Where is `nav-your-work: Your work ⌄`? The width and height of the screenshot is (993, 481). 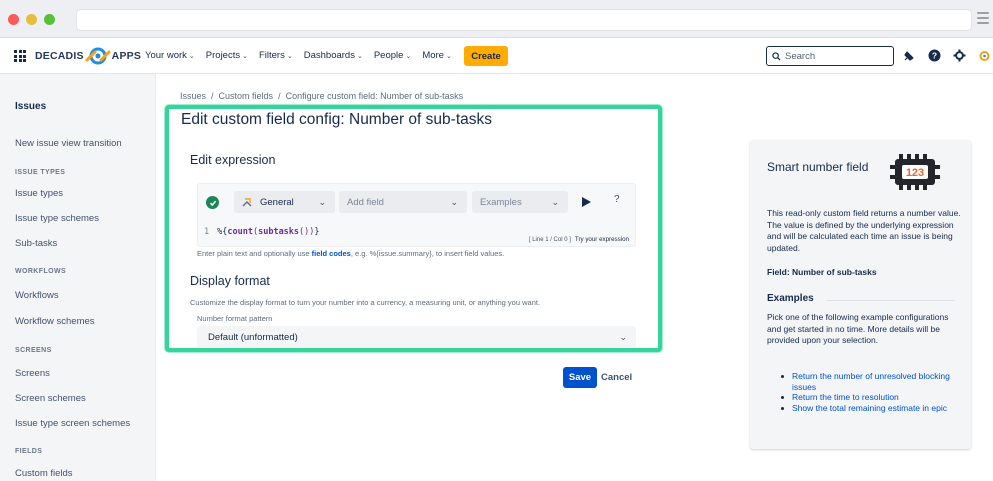 nav-your-work: Your work ⌄ is located at coordinates (170, 55).